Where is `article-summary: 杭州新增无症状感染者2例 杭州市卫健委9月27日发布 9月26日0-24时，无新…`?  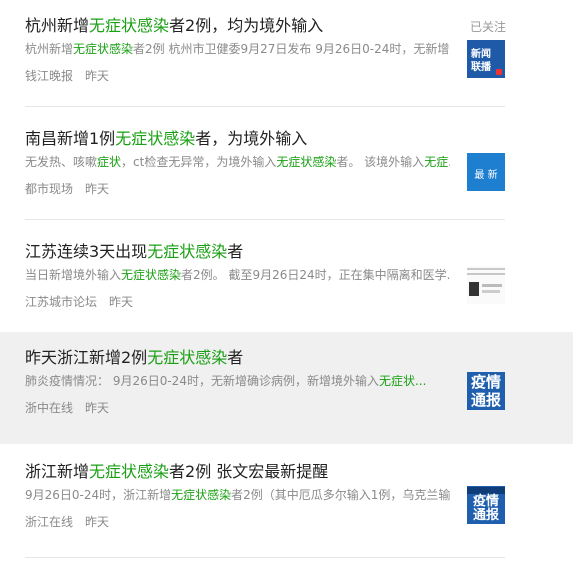
article-summary: 杭州新增无症状感染者2例 杭州市卫健委9月27日发布 9月26日0-24时，无新… is located at coordinates (237, 48).